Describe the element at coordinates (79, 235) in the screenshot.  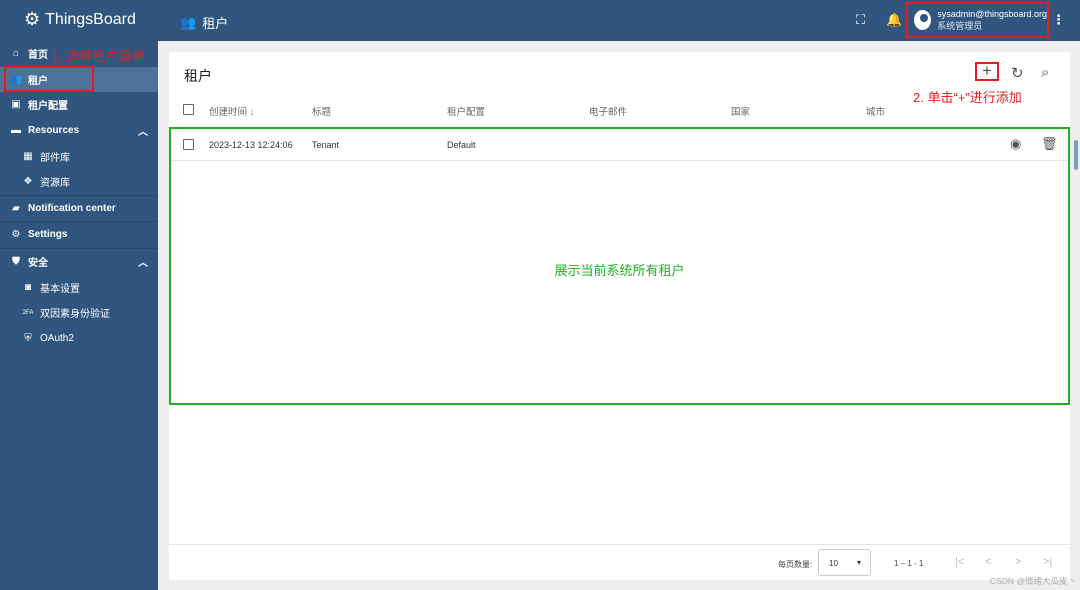
I see `sidebar-item-settings: ⚙ Settings` at that location.